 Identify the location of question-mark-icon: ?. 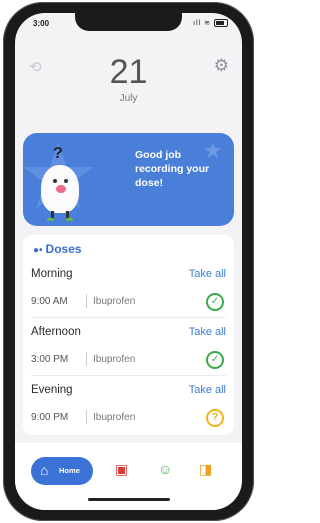
(58, 153).